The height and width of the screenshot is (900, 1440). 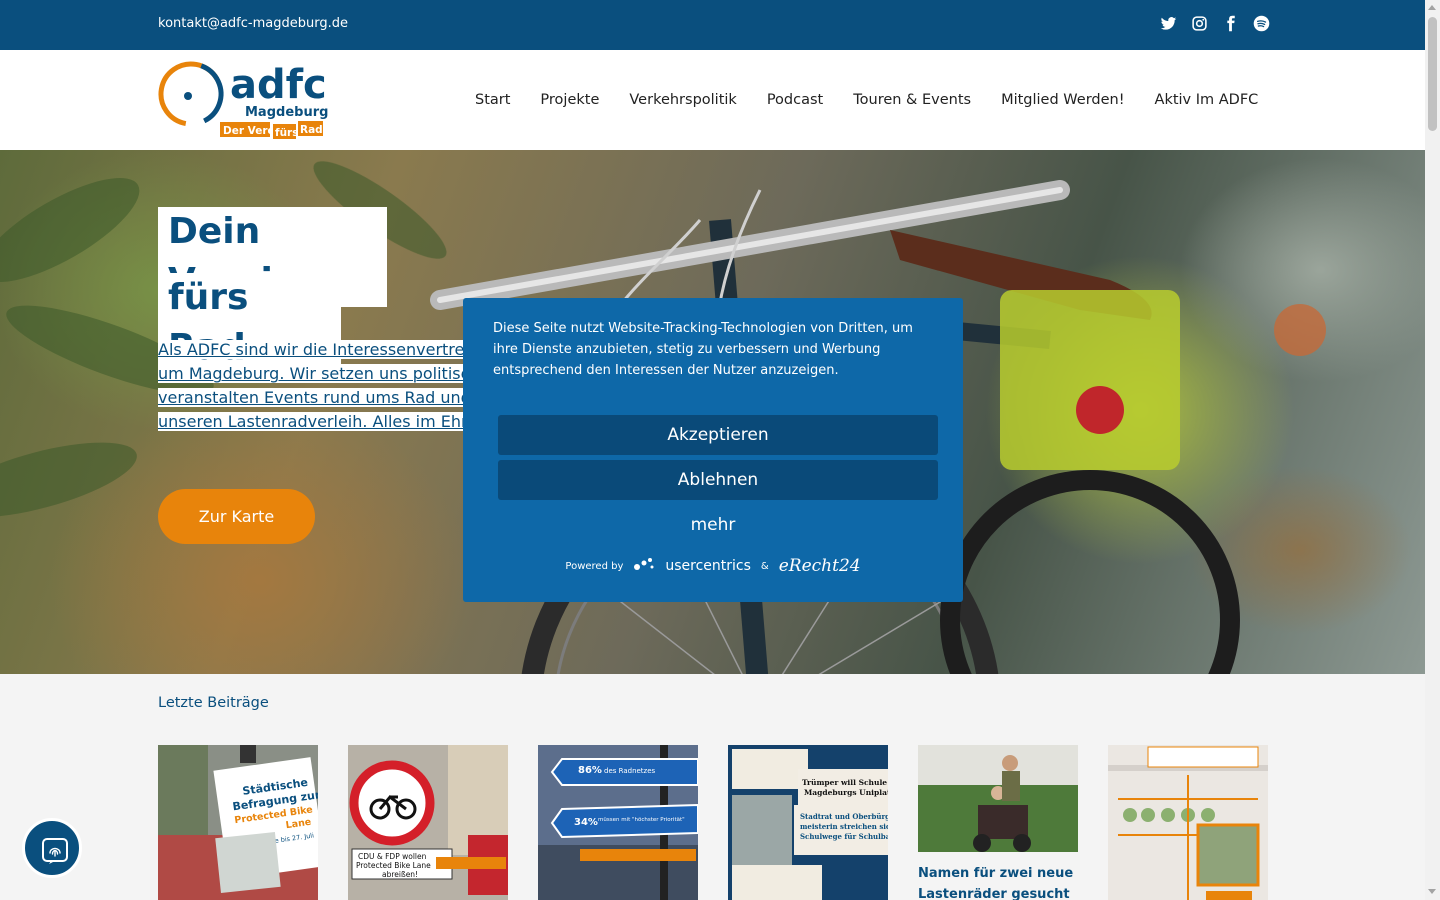 What do you see at coordinates (1432, 74) in the screenshot?
I see `scrollbar-thumb` at bounding box center [1432, 74].